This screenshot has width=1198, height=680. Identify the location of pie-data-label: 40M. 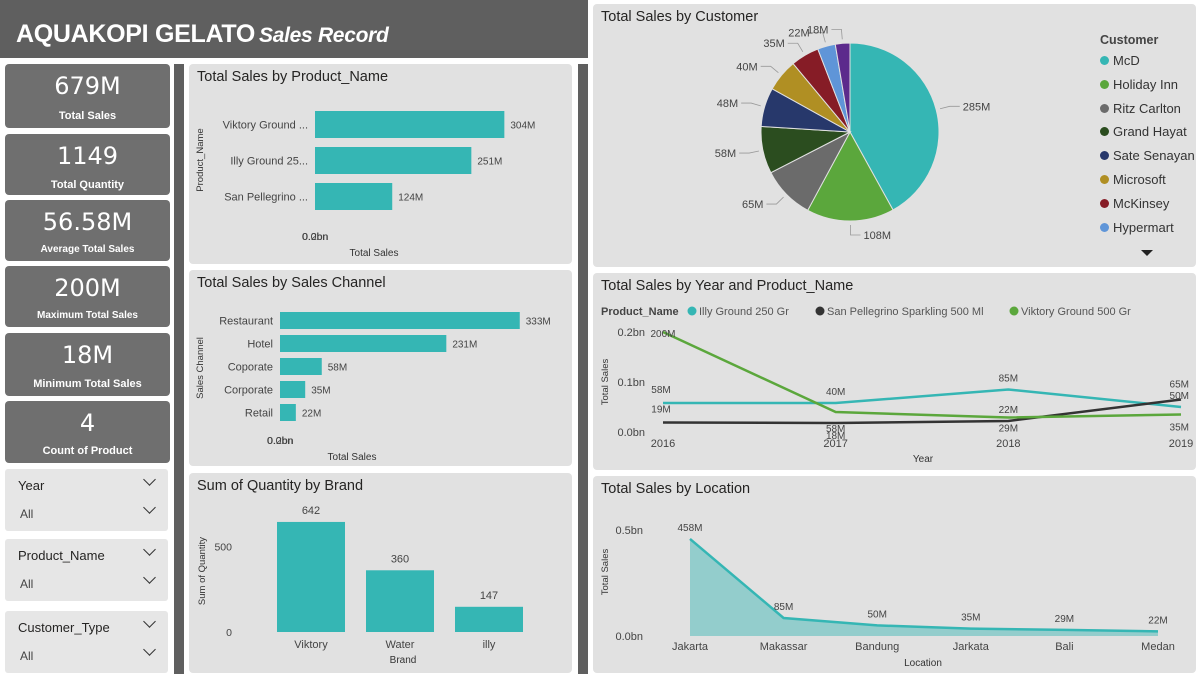
(746, 67).